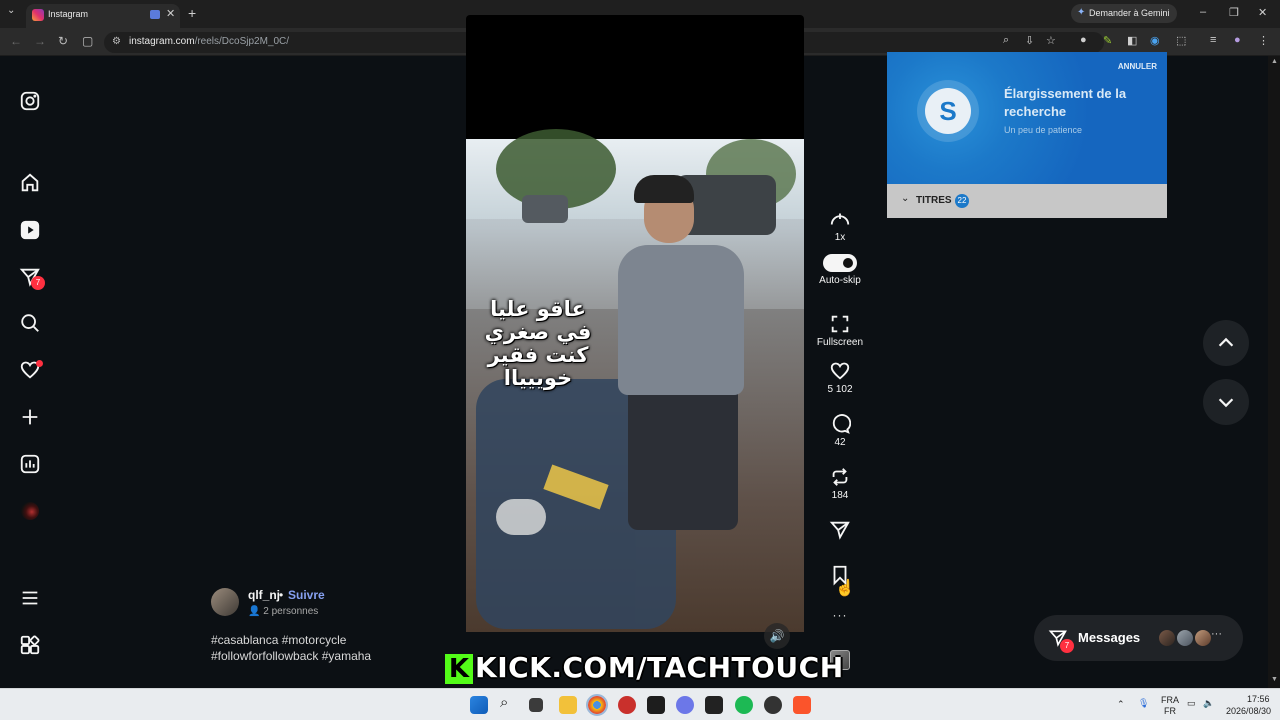 The image size is (1280, 720). What do you see at coordinates (1274, 372) in the screenshot?
I see `page-scrollbar: ▲ ▼` at bounding box center [1274, 372].